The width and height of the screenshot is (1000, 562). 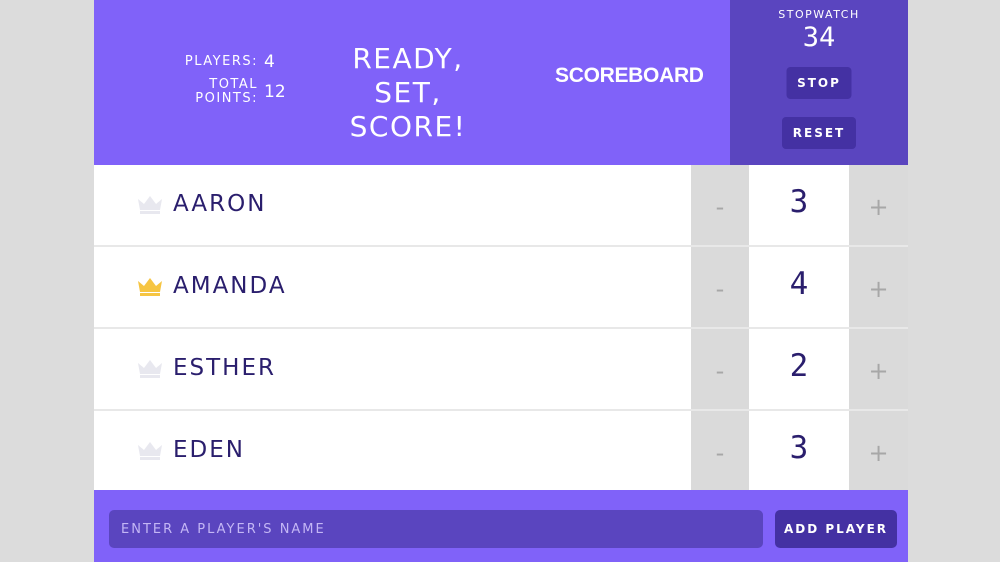 What do you see at coordinates (224, 368) in the screenshot?
I see `player-name: ESTHER` at bounding box center [224, 368].